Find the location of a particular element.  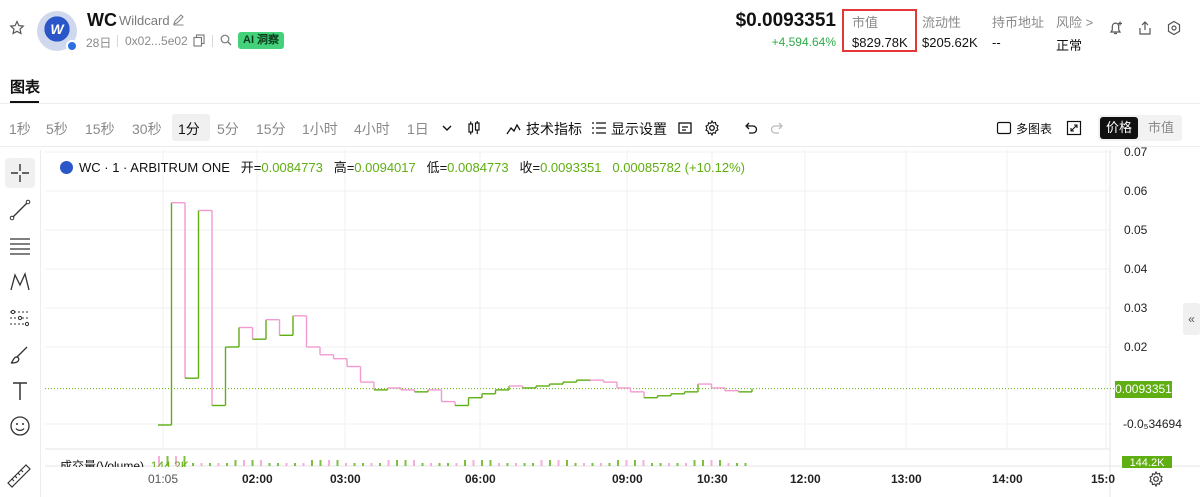

legend-close-label: 收= is located at coordinates (530, 167).